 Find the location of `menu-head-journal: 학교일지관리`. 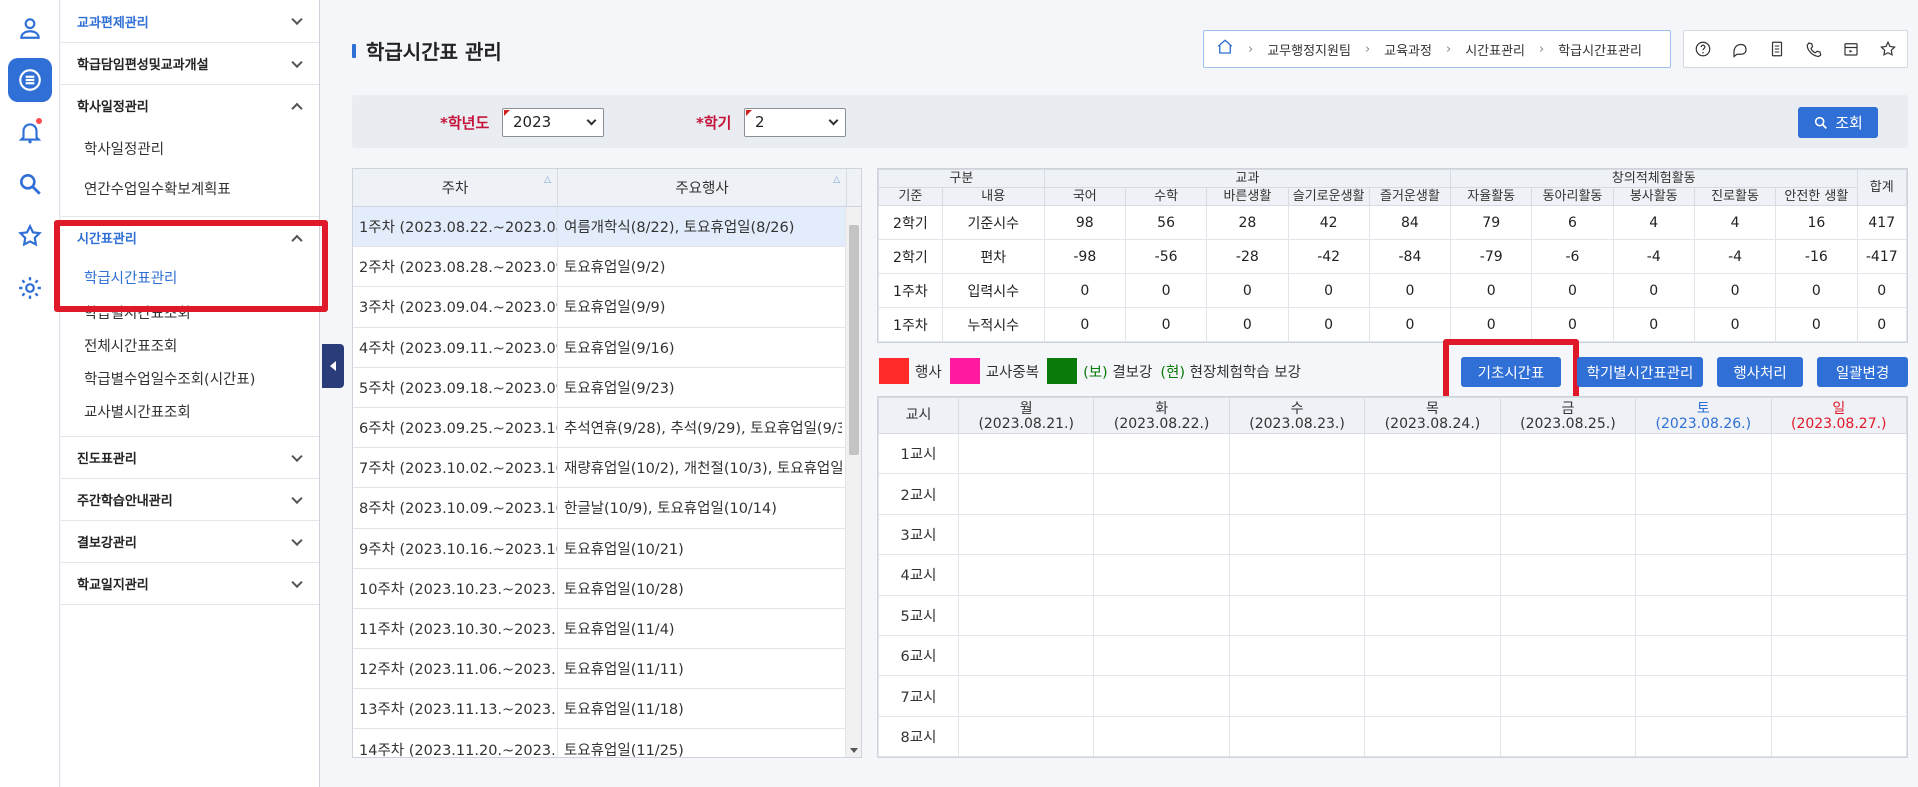

menu-head-journal: 학교일지관리 is located at coordinates (190, 583).